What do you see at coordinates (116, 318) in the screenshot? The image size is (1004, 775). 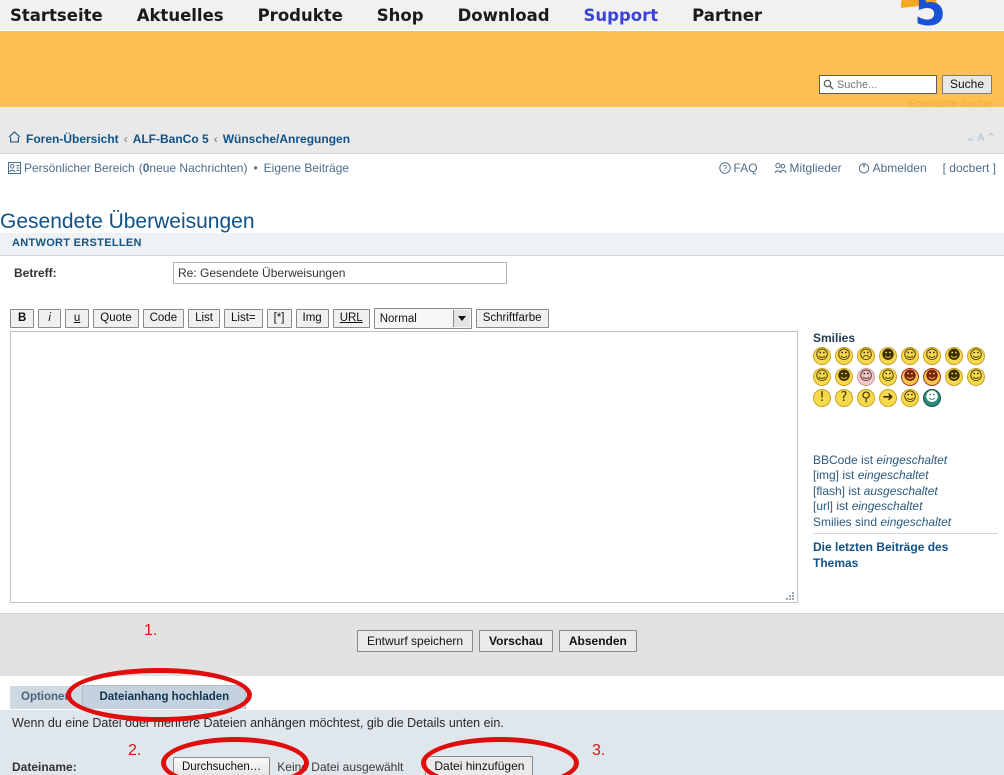 I see `bbcode-button-quote: Quote` at bounding box center [116, 318].